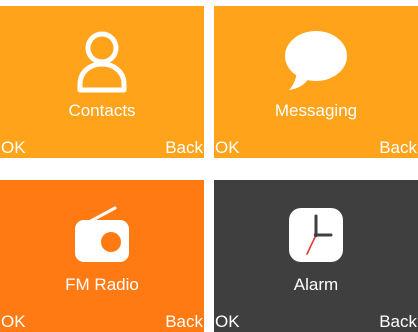  What do you see at coordinates (316, 235) in the screenshot?
I see `clock-icon` at bounding box center [316, 235].